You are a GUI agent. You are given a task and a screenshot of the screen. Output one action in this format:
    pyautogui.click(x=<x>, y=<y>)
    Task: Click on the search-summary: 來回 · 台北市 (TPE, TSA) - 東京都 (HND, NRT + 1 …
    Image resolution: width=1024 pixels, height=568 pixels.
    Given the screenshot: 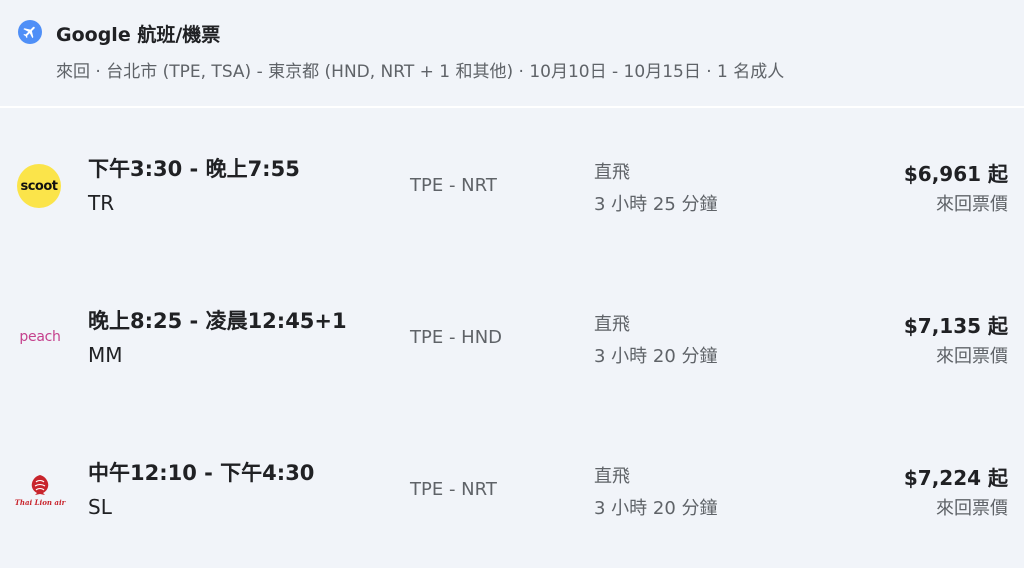 What is the action you would take?
    pyautogui.click(x=420, y=72)
    